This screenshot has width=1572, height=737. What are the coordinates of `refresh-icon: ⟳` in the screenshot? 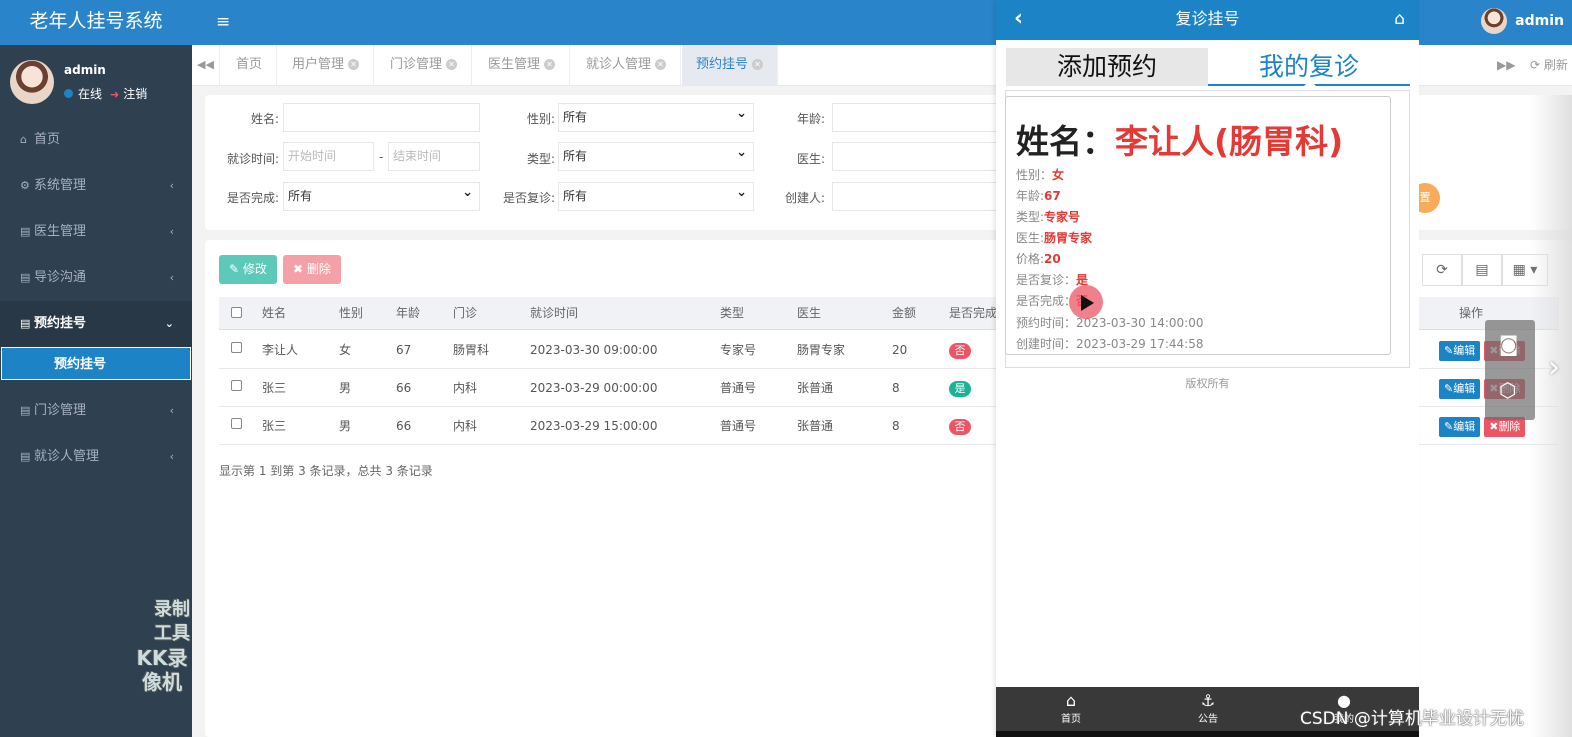 It's located at (1442, 270).